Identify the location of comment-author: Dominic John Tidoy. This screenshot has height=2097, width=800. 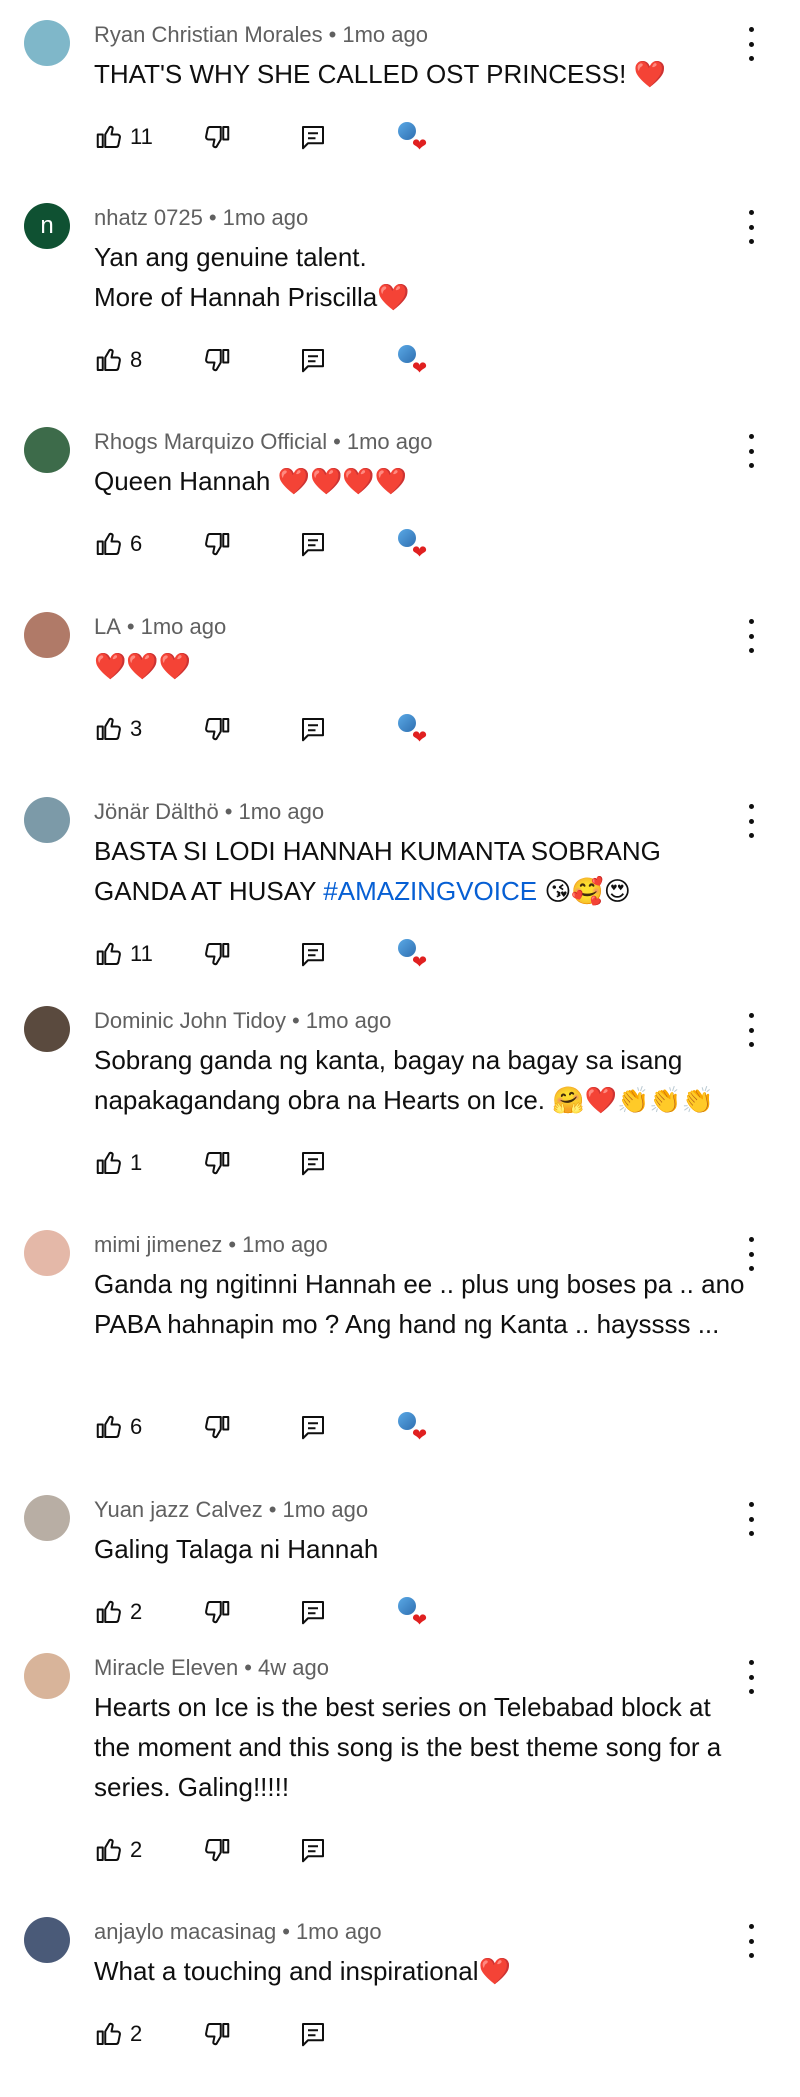
(190, 1020).